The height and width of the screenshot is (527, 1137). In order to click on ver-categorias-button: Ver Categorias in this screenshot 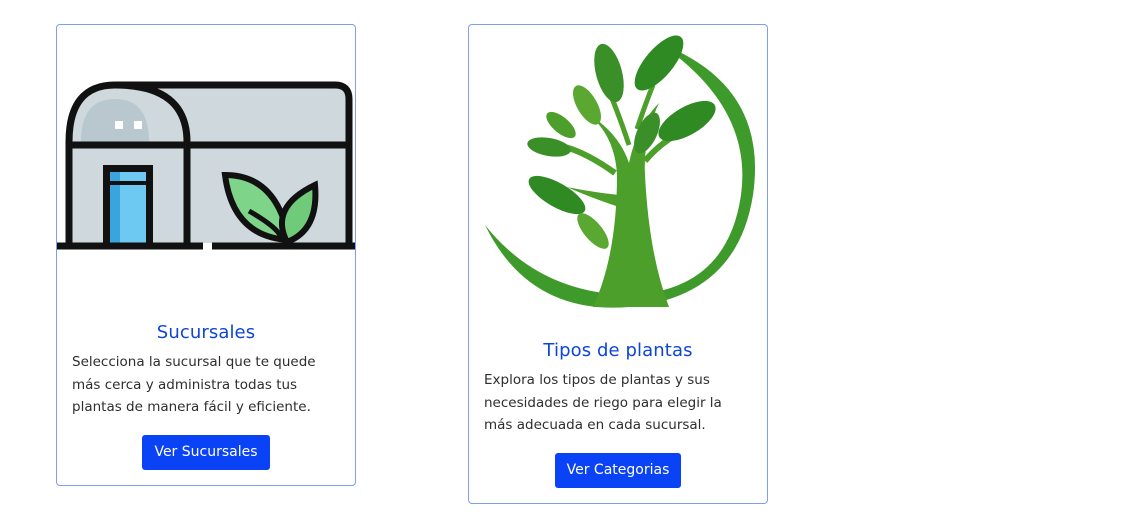, I will do `click(618, 470)`.